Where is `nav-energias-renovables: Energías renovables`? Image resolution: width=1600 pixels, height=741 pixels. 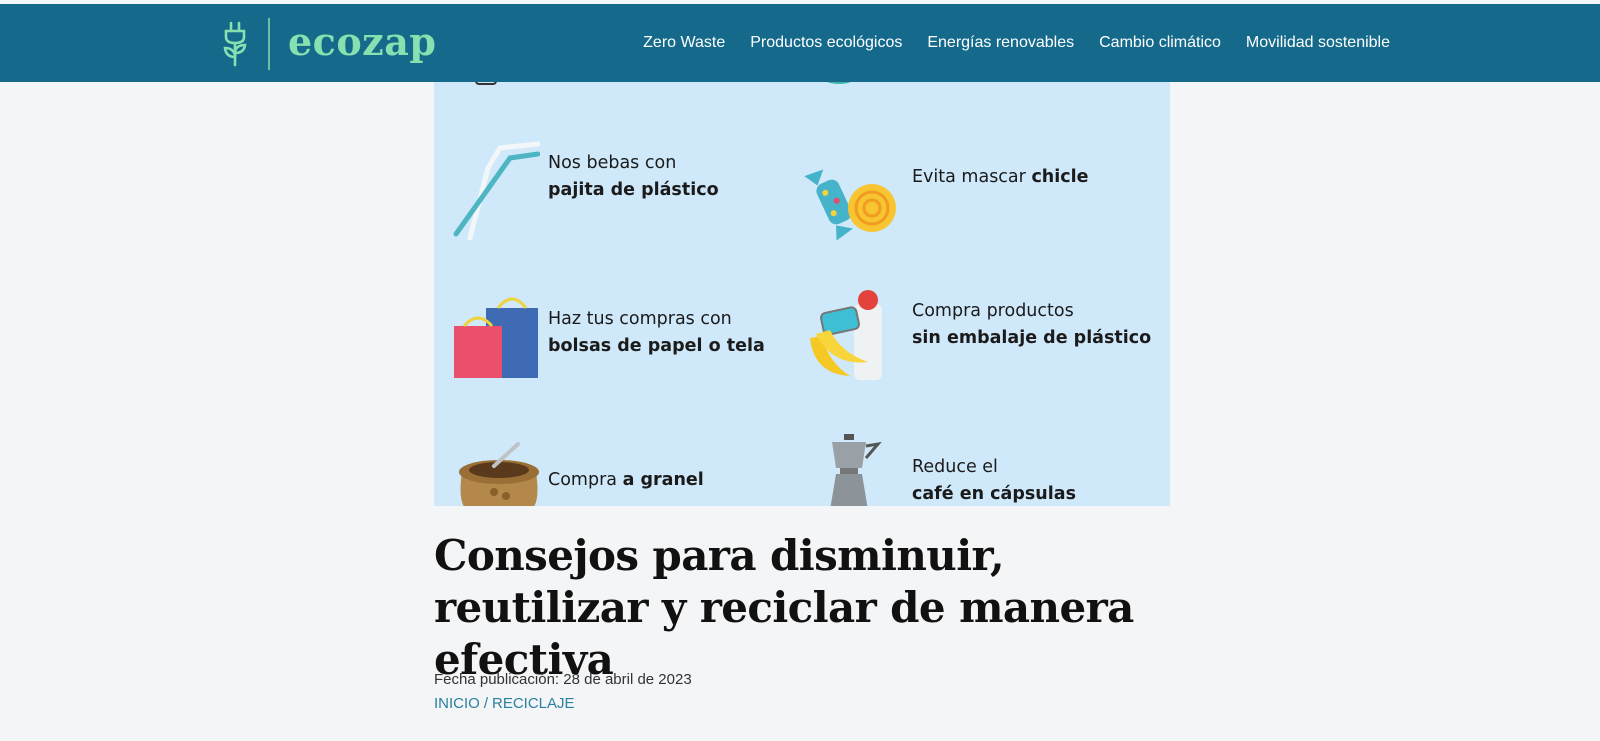
nav-energias-renovables: Energías renovables is located at coordinates (1000, 43).